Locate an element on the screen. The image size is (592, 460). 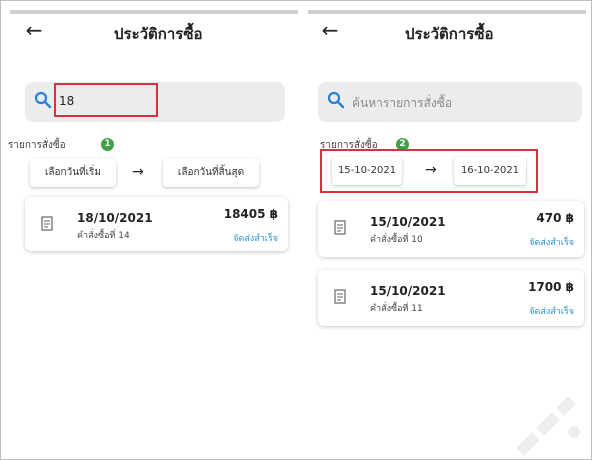
search-highlight-box is located at coordinates (106, 100).